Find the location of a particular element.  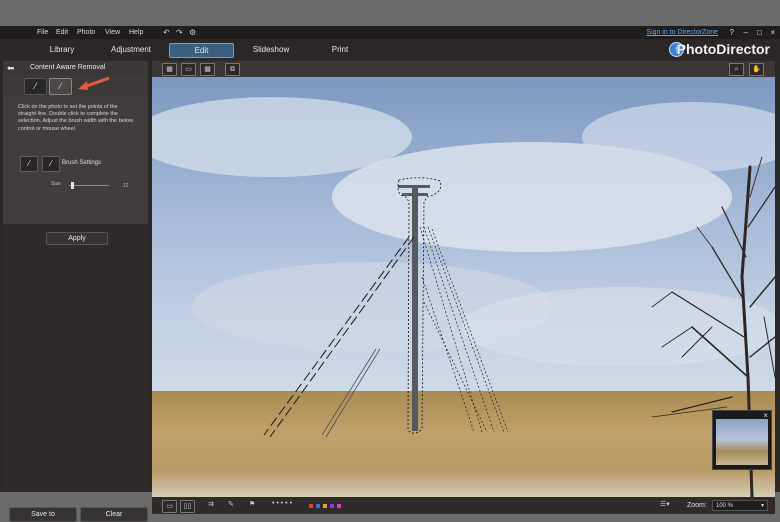

panel-header: ⬅ Content Aware Removal is located at coordinates (75, 68).